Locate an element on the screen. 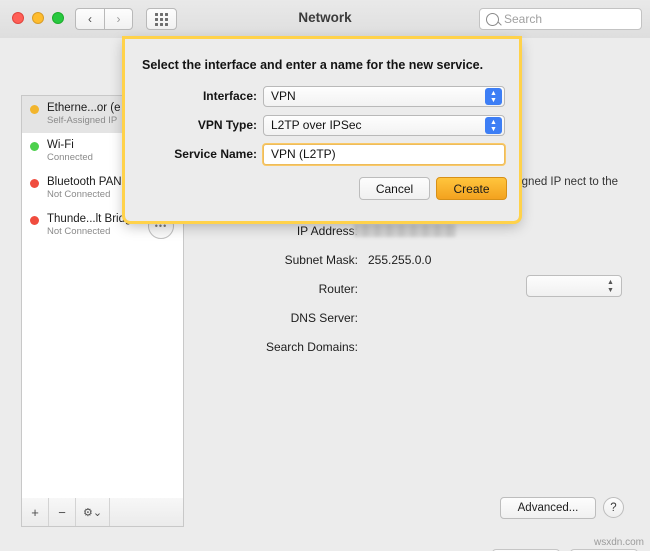 Image resolution: width=650 pixels, height=551 pixels. chevron-down-icon: ⌄ is located at coordinates (97, 512).